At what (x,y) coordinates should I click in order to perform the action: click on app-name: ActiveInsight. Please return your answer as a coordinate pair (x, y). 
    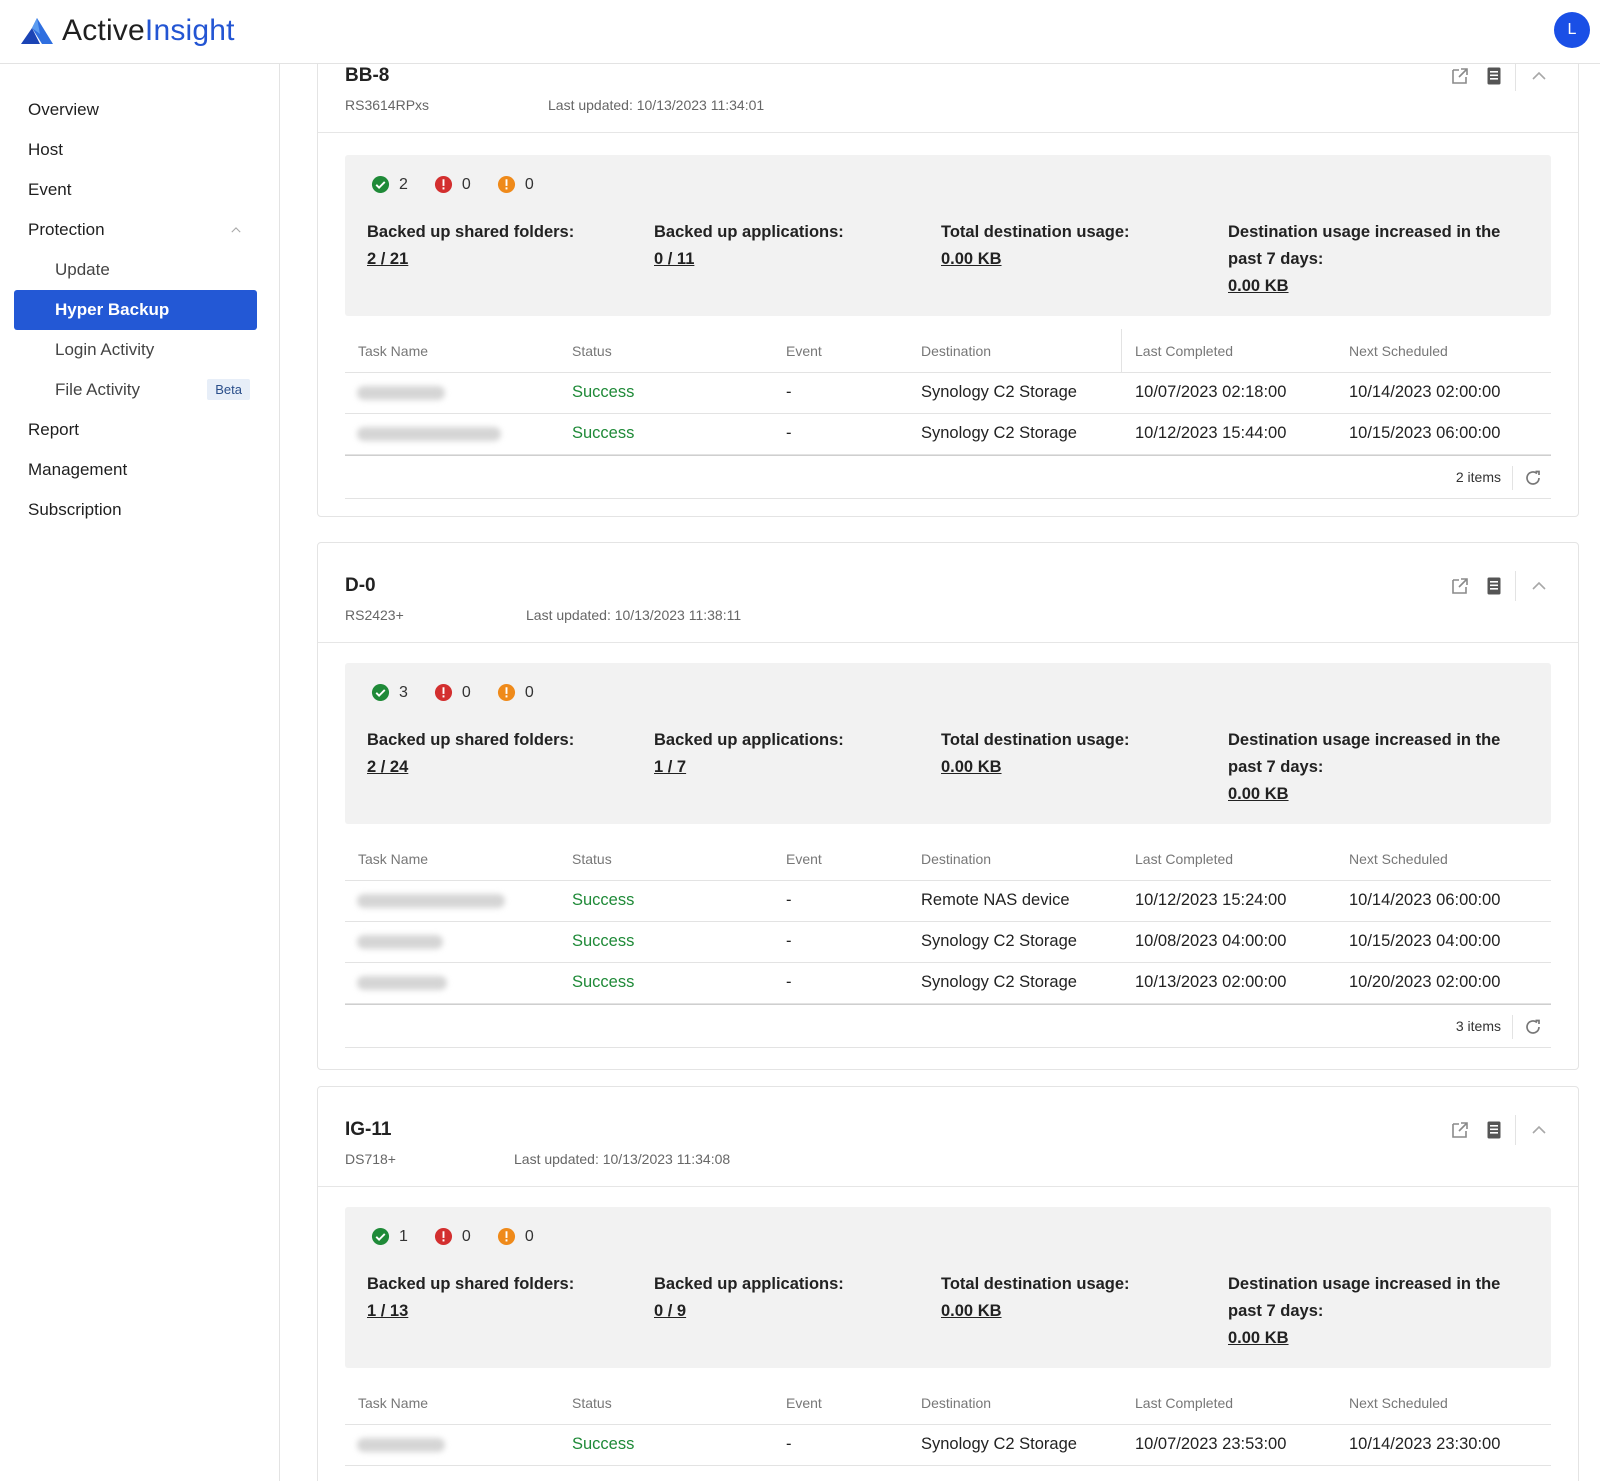
    Looking at the image, I should click on (148, 30).